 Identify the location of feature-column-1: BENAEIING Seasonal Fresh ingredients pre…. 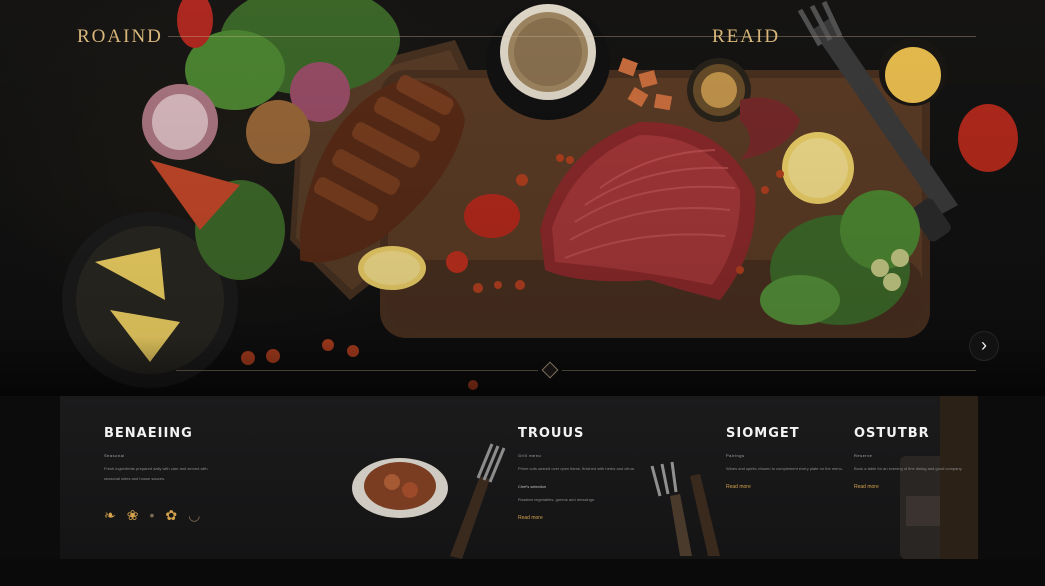
(164, 455).